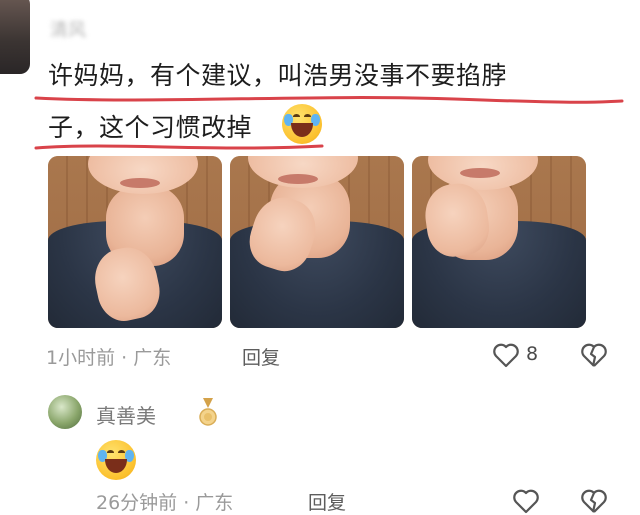  I want to click on reply-username: 真善美, so click(126, 414).